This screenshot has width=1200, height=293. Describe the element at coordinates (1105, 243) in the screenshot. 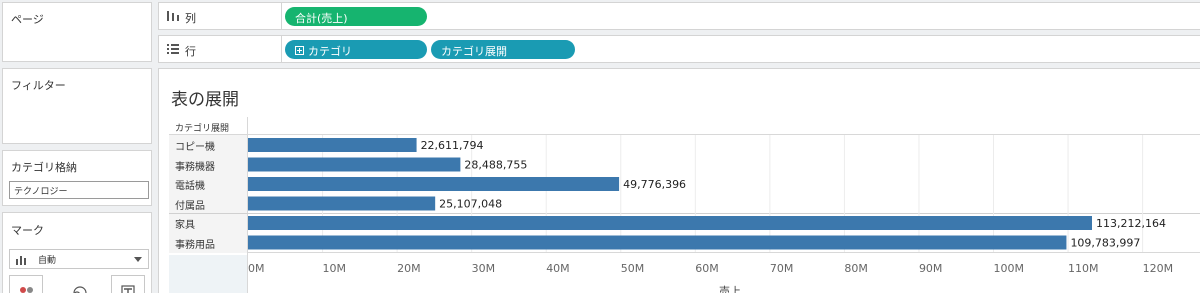

I see `bar-value-label: 109,783,997` at that location.